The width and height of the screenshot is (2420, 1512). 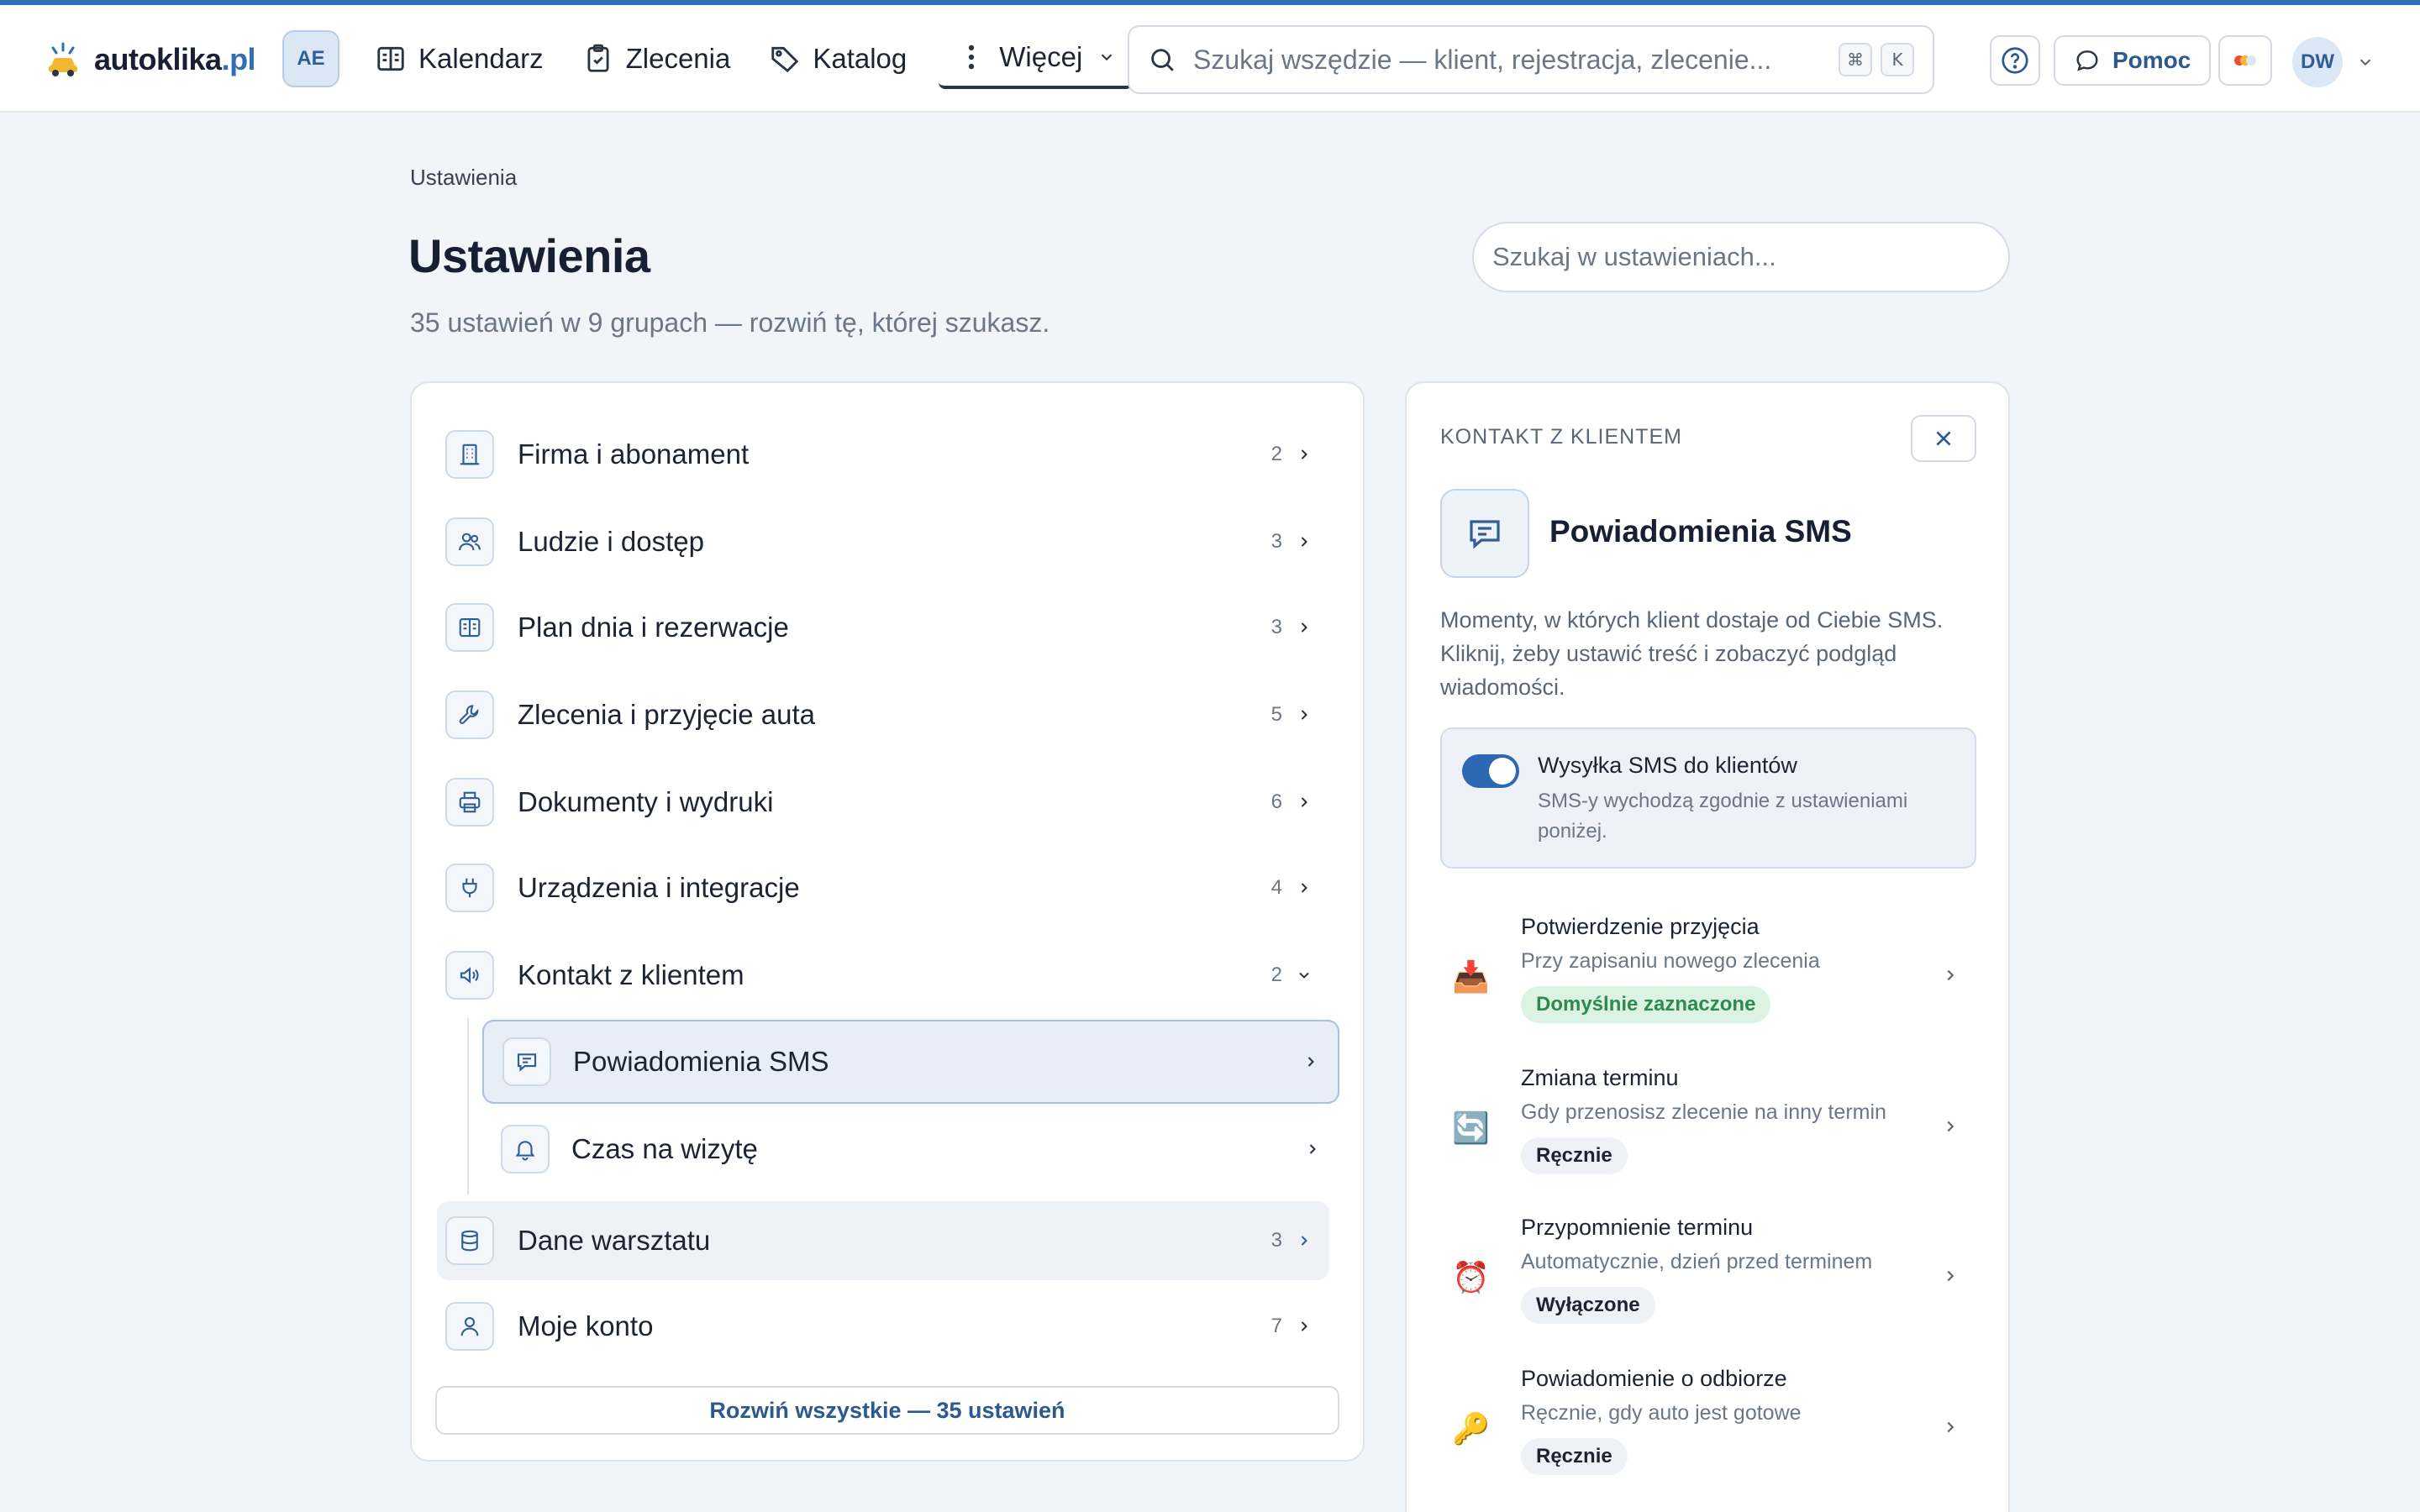 What do you see at coordinates (598, 58) in the screenshot?
I see `clipboard-icon` at bounding box center [598, 58].